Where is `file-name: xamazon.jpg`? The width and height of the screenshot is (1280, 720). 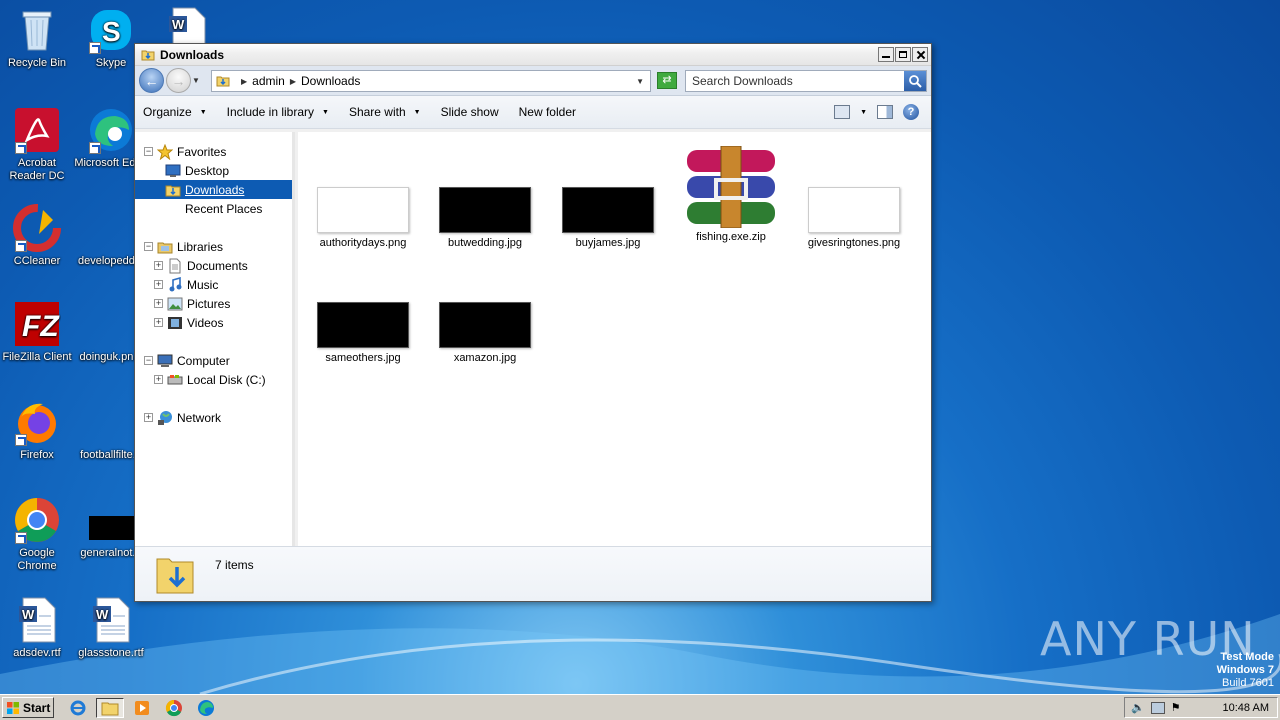 file-name: xamazon.jpg is located at coordinates (485, 358).